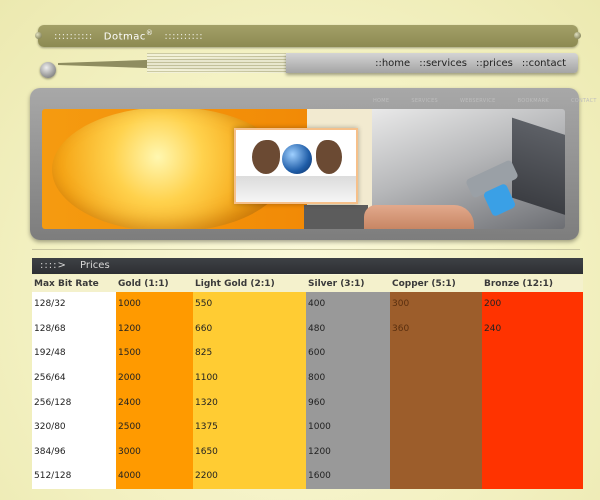  What do you see at coordinates (149, 33) in the screenshot?
I see `registered-mark: ®` at bounding box center [149, 33].